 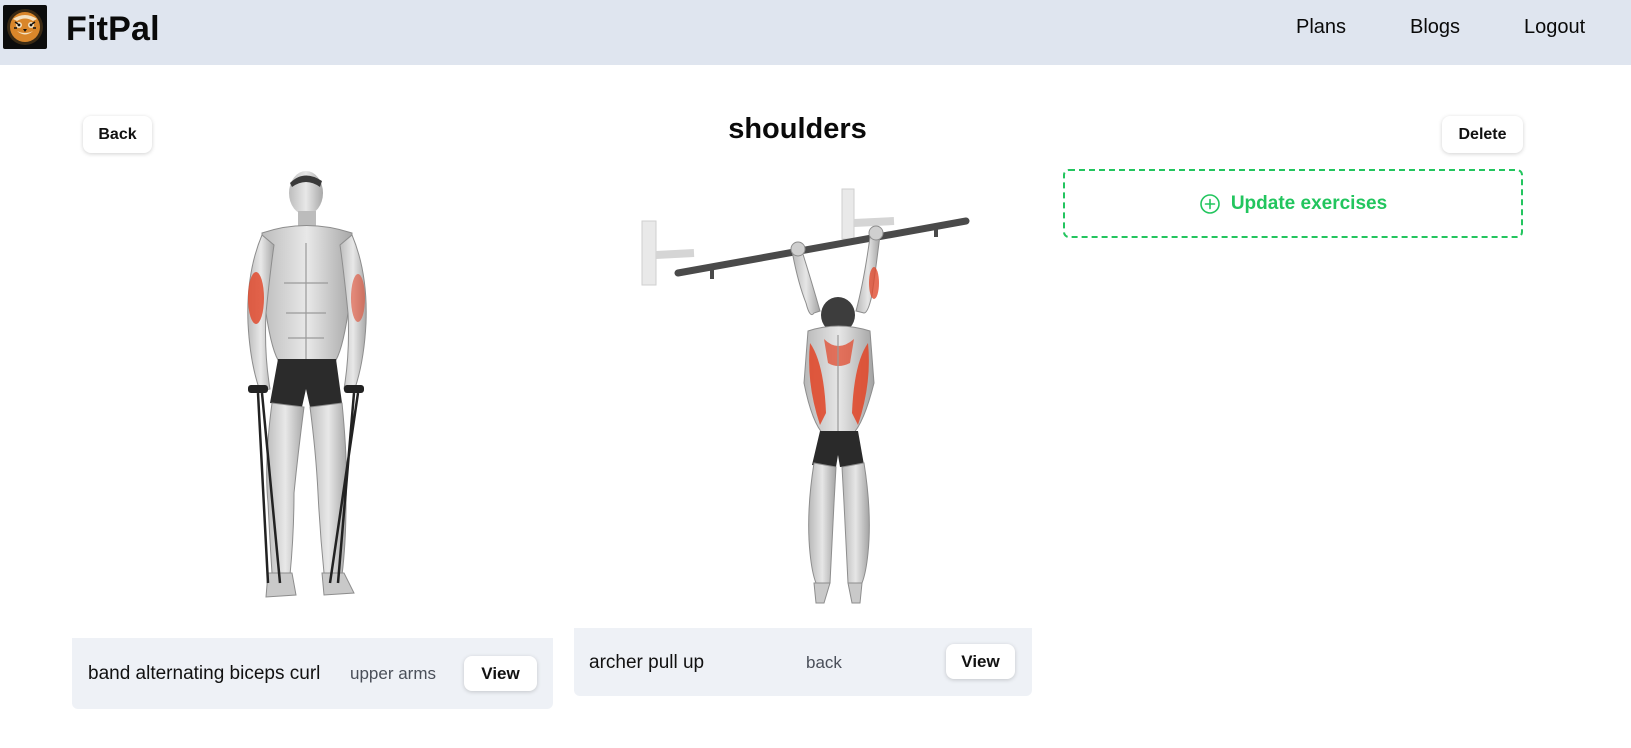 What do you see at coordinates (1435, 27) in the screenshot?
I see `nav-blogs-link: Blogs` at bounding box center [1435, 27].